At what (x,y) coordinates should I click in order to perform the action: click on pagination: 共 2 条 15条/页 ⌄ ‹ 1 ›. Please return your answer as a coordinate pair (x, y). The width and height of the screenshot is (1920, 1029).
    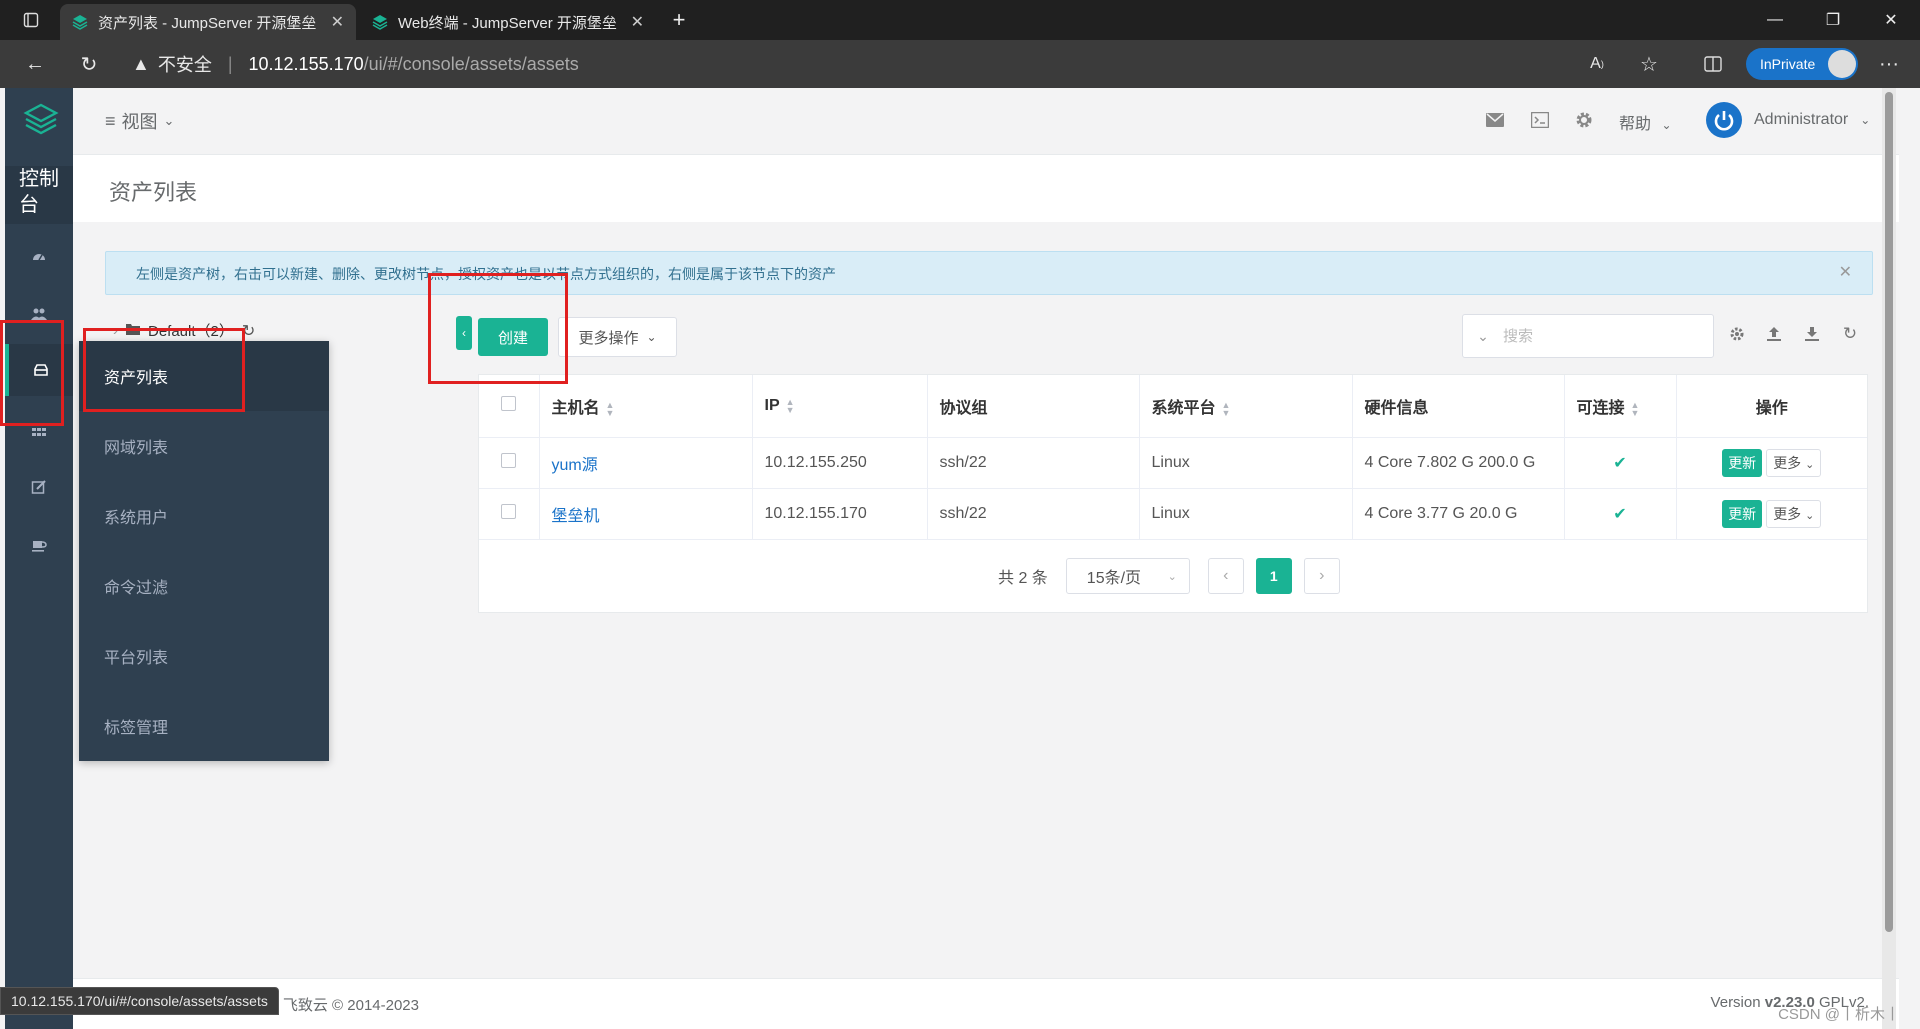
    Looking at the image, I should click on (1169, 576).